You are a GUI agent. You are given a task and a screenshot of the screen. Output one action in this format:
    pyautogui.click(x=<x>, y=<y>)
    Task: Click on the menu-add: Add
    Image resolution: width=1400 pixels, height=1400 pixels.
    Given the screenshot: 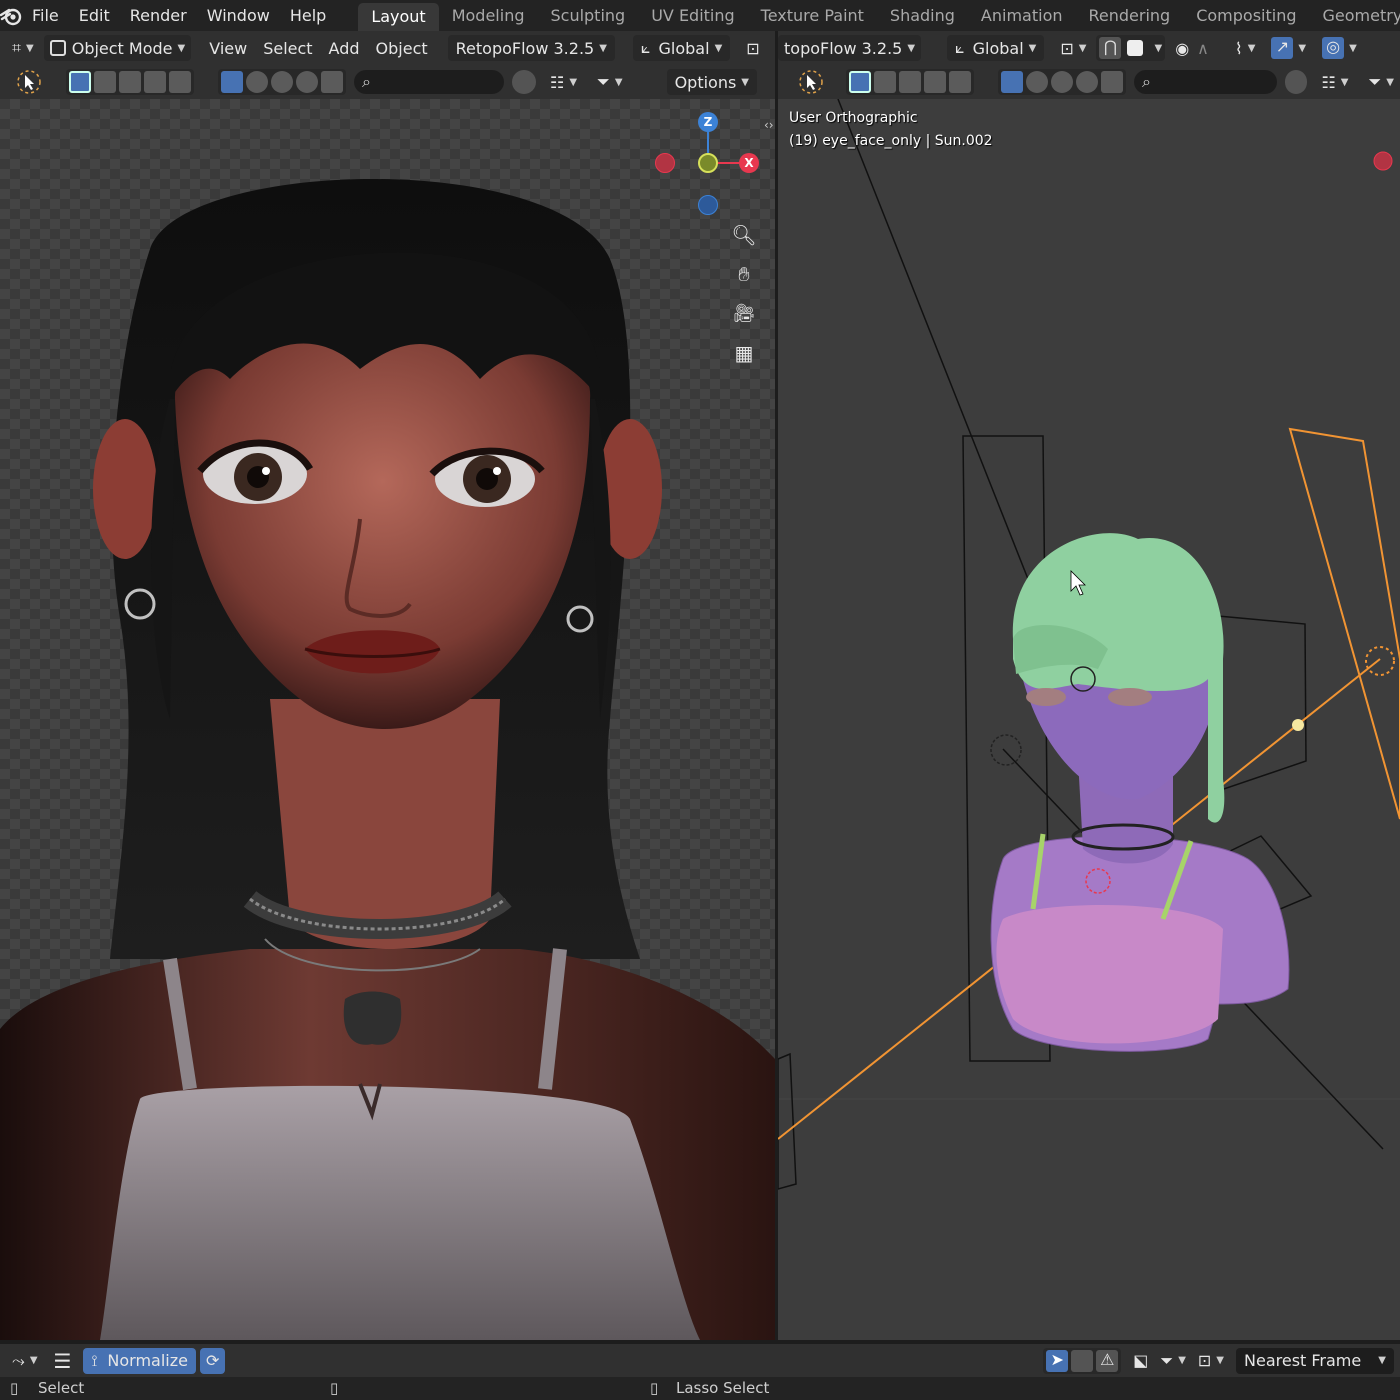 What is the action you would take?
    pyautogui.click(x=344, y=48)
    